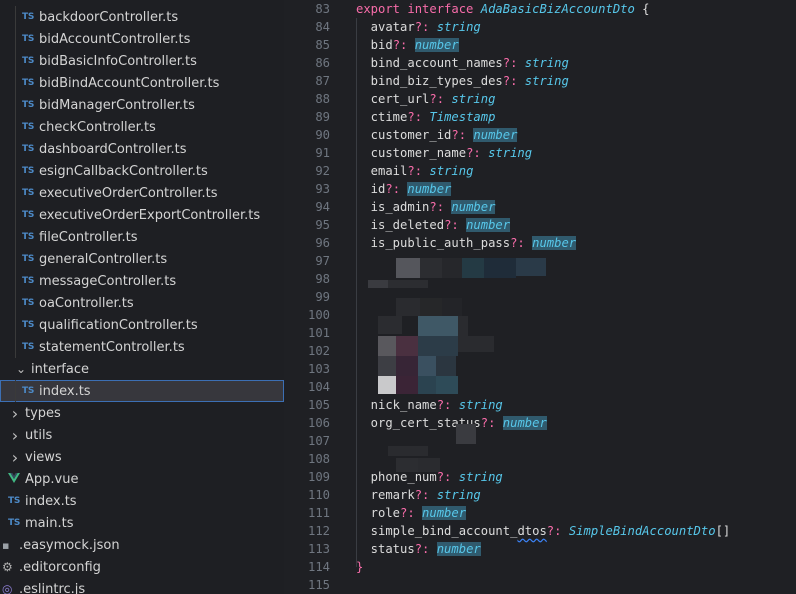  What do you see at coordinates (540, 459) in the screenshot?
I see `code-line: 108` at bounding box center [540, 459].